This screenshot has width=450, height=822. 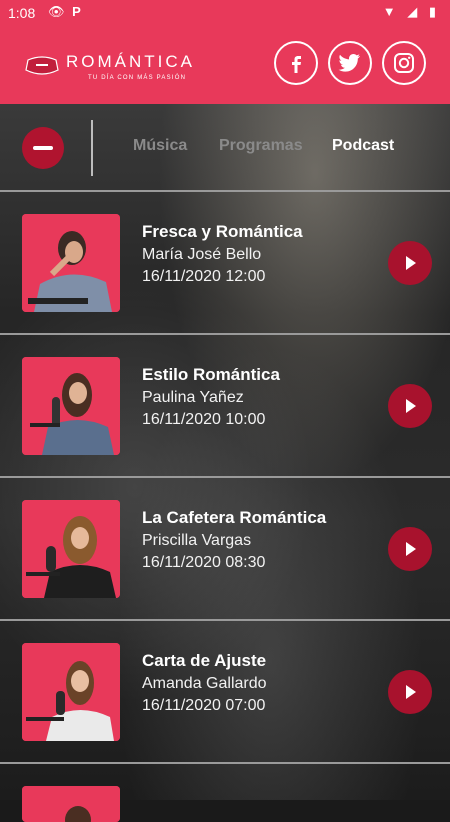 I want to click on instagram-icon, so click(x=404, y=63).